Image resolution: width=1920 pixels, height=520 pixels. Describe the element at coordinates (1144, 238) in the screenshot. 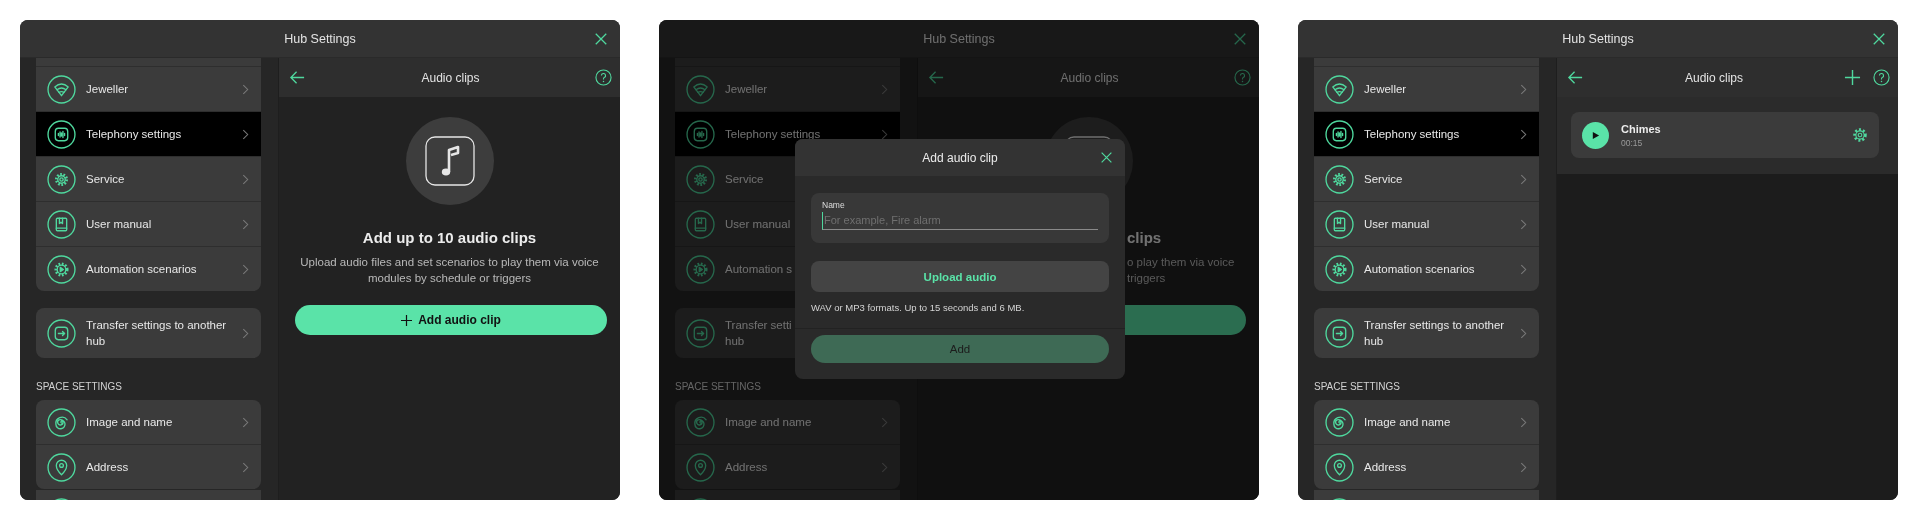

I see `empty-state-heading: clips` at that location.